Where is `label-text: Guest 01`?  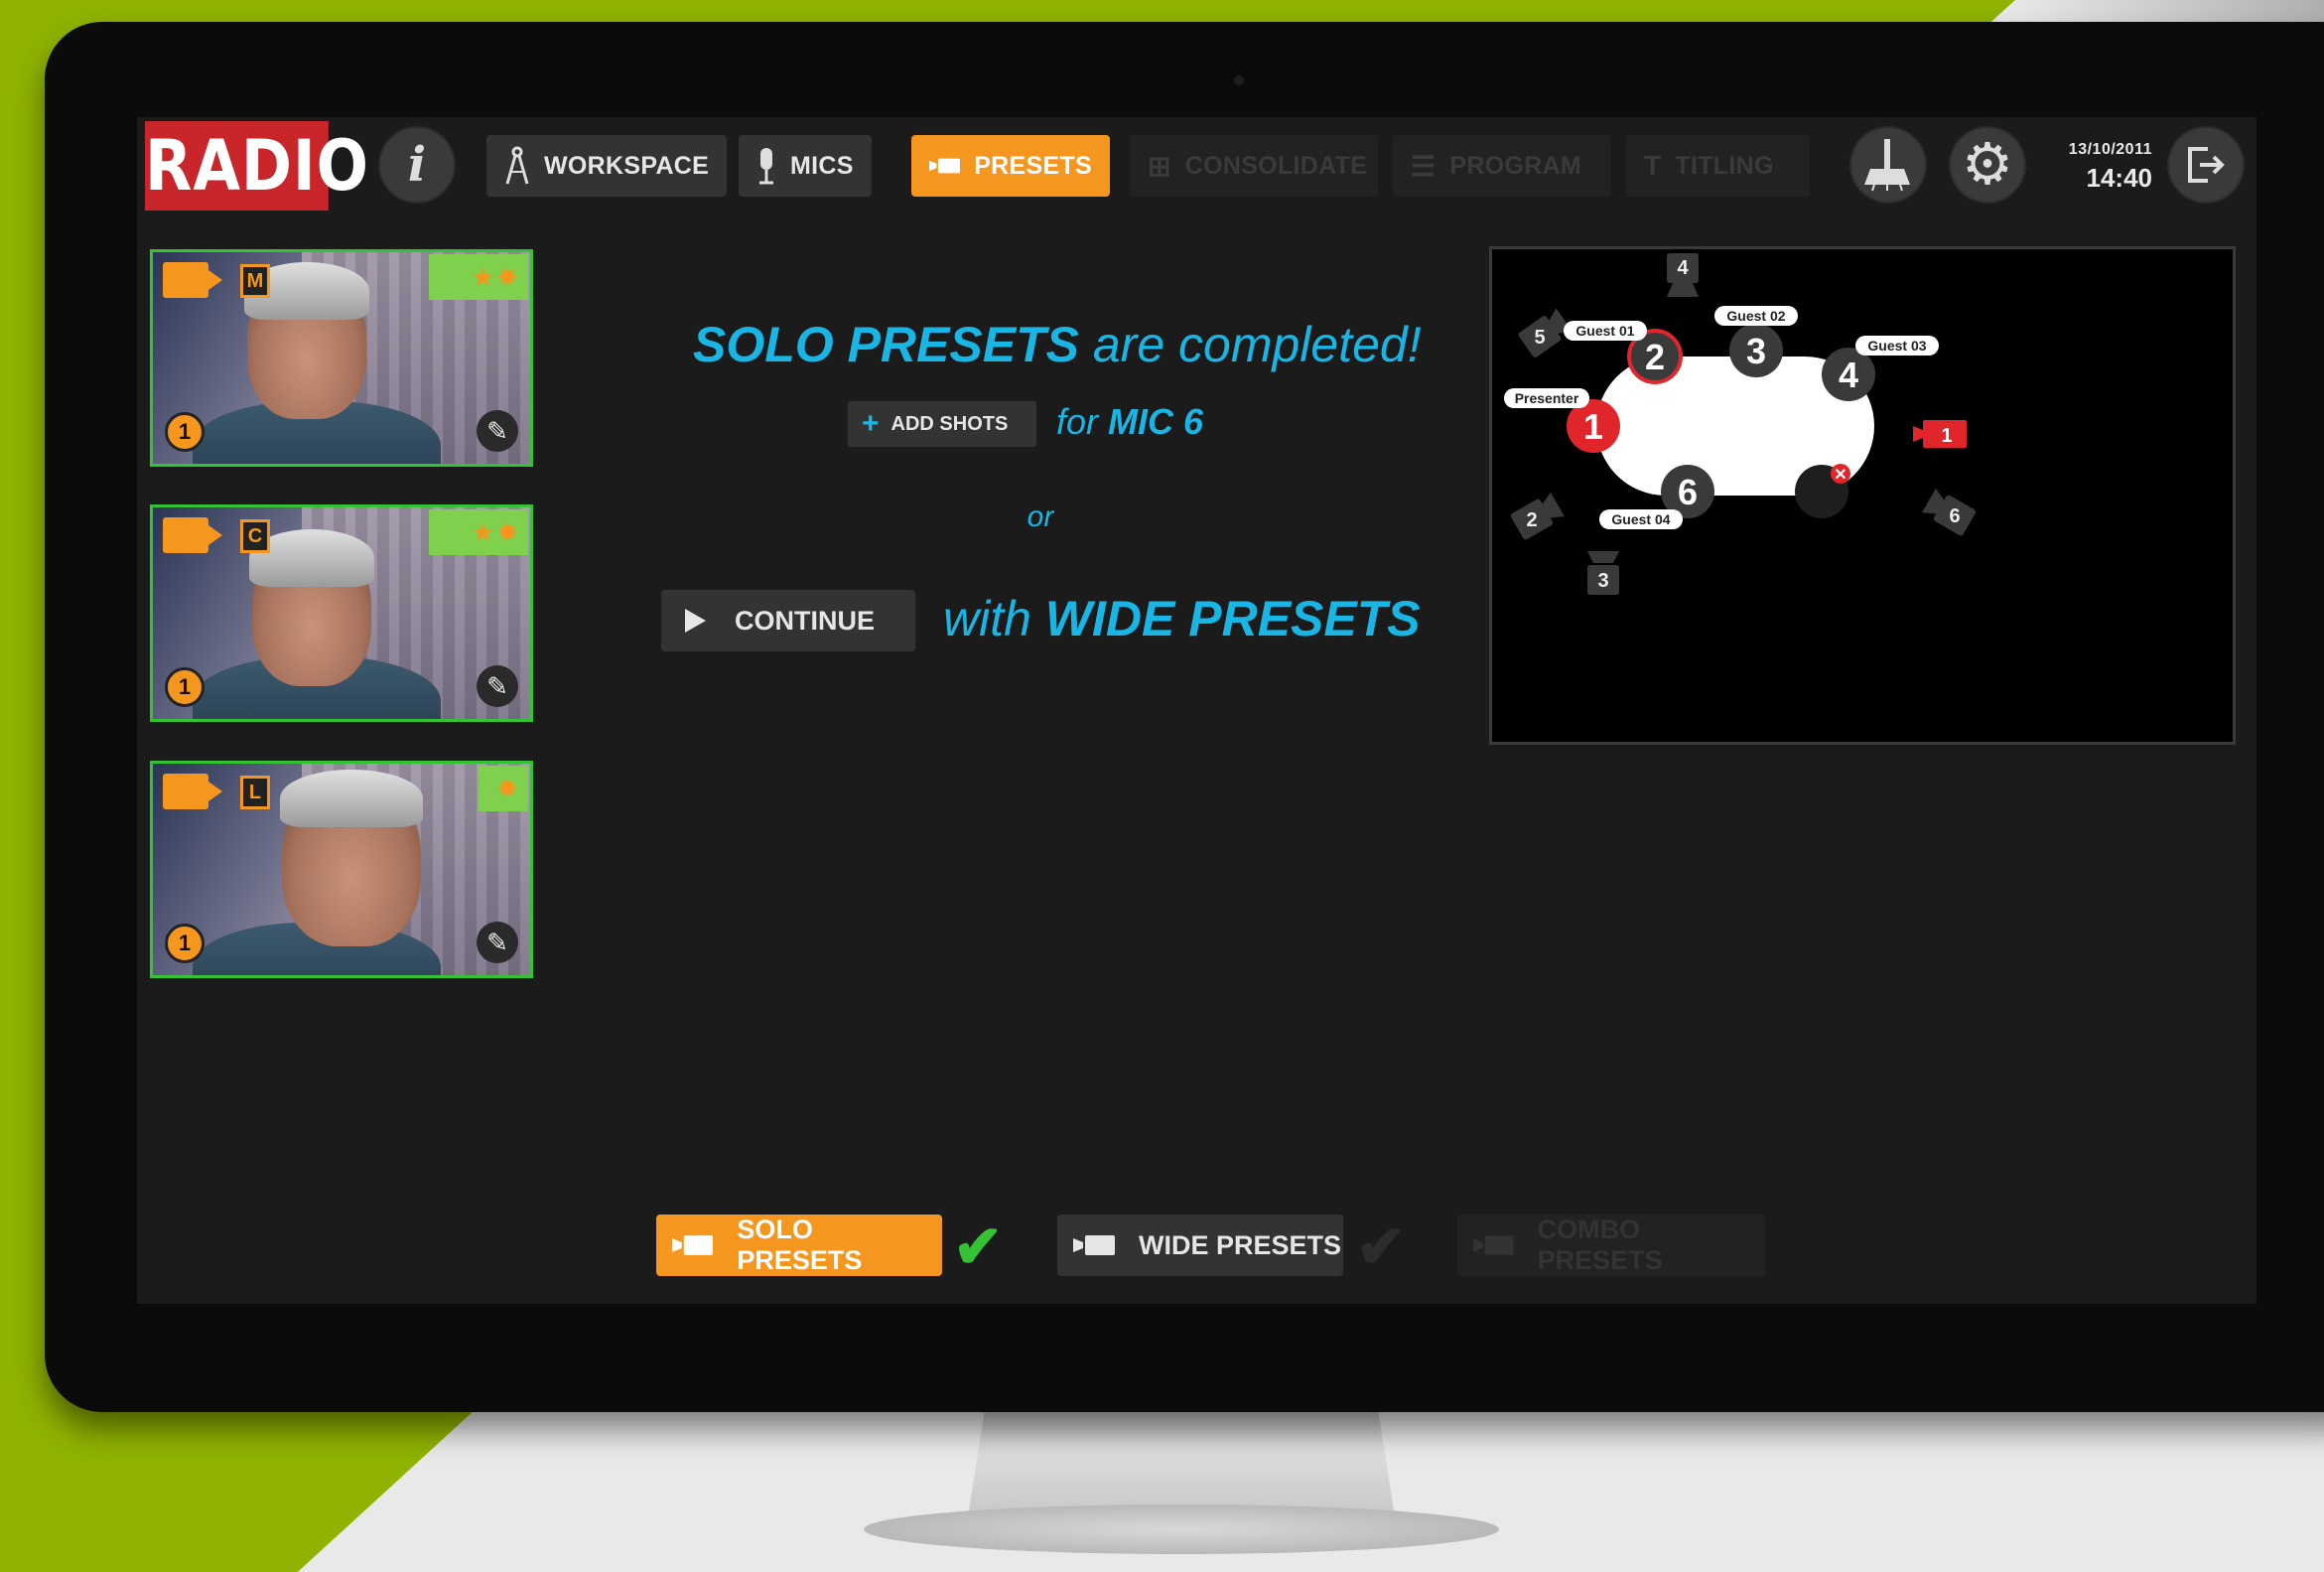 label-text: Guest 01 is located at coordinates (1604, 331).